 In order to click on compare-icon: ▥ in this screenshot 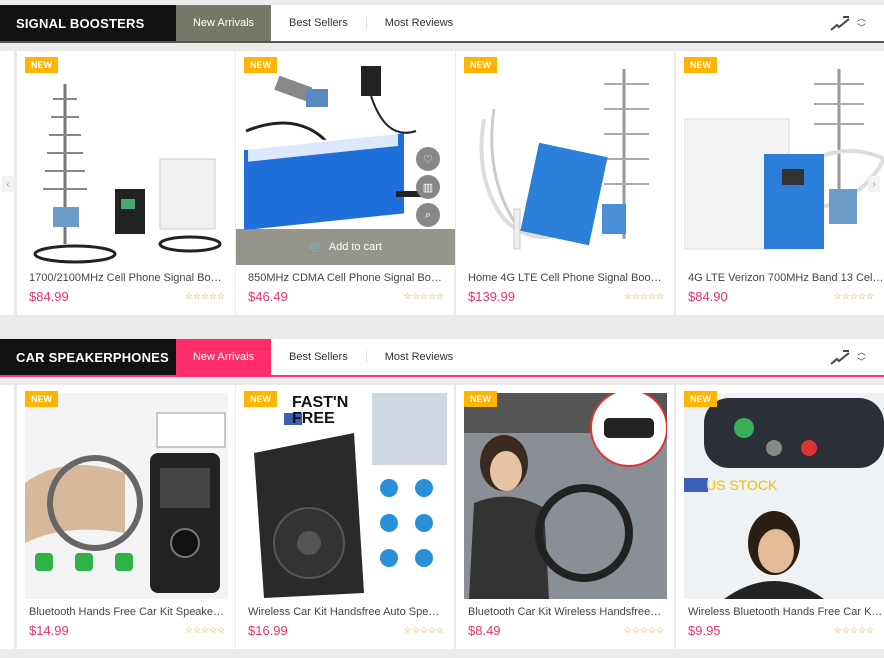, I will do `click(428, 187)`.